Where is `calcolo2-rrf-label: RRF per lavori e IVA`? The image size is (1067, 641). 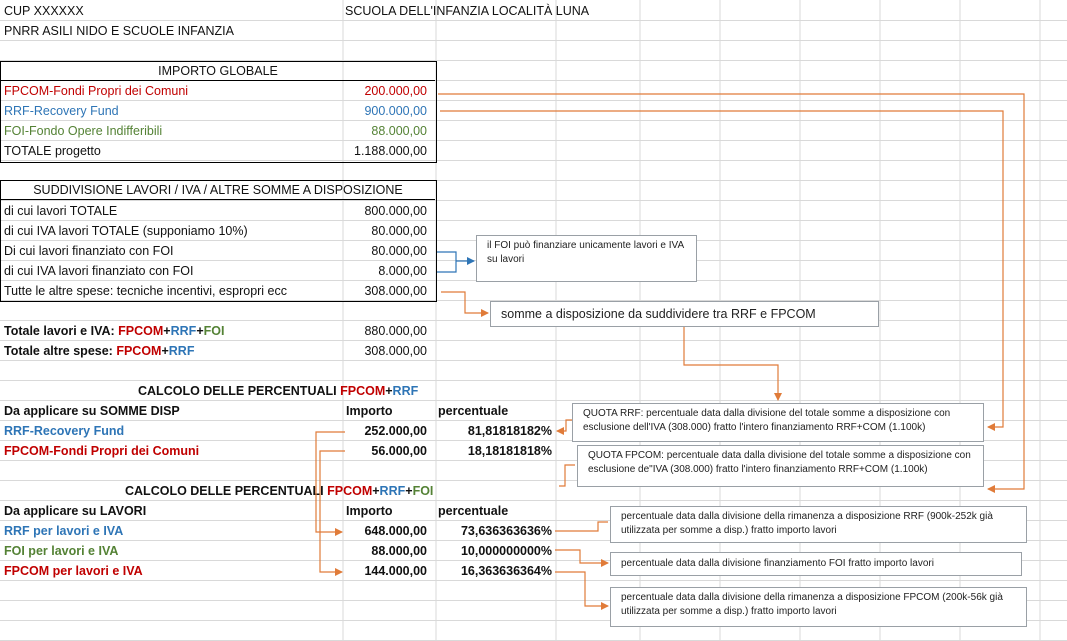 calcolo2-rrf-label: RRF per lavori e IVA is located at coordinates (63, 531).